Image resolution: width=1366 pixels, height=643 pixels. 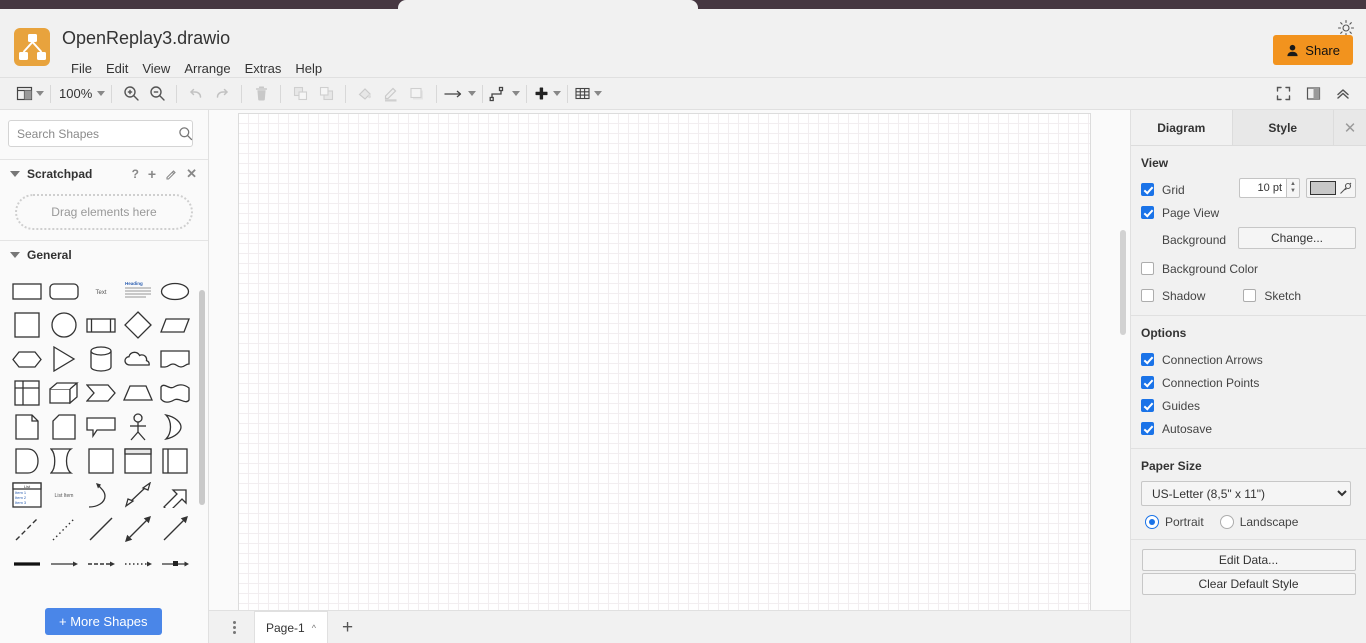 What do you see at coordinates (26, 529) in the screenshot?
I see `shape-dashed-line` at bounding box center [26, 529].